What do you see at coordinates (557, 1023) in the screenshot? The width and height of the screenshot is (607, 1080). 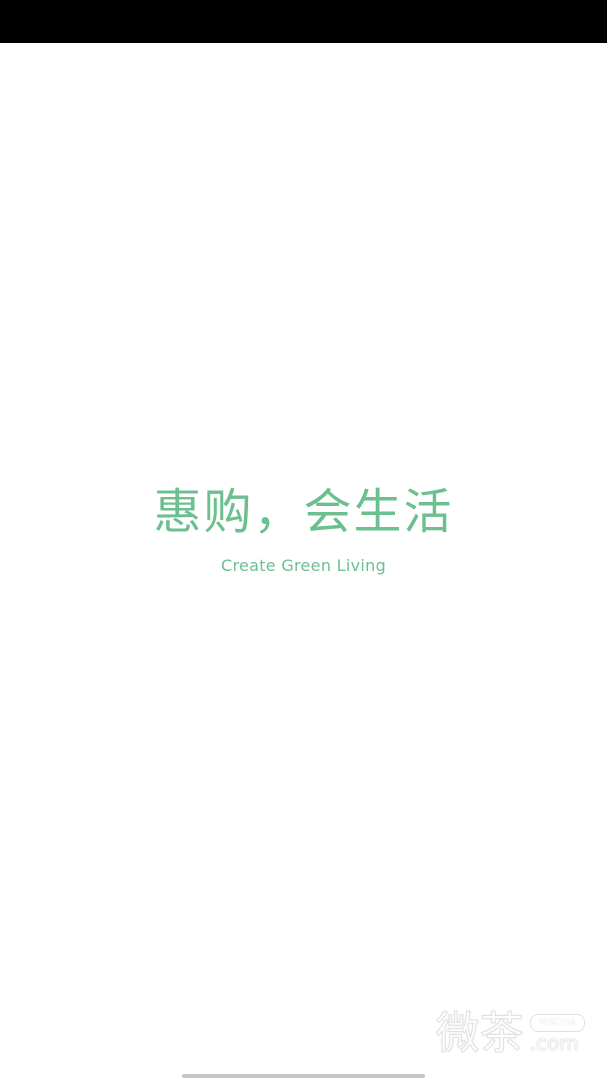 I see `watermark-badge: WXCHA` at bounding box center [557, 1023].